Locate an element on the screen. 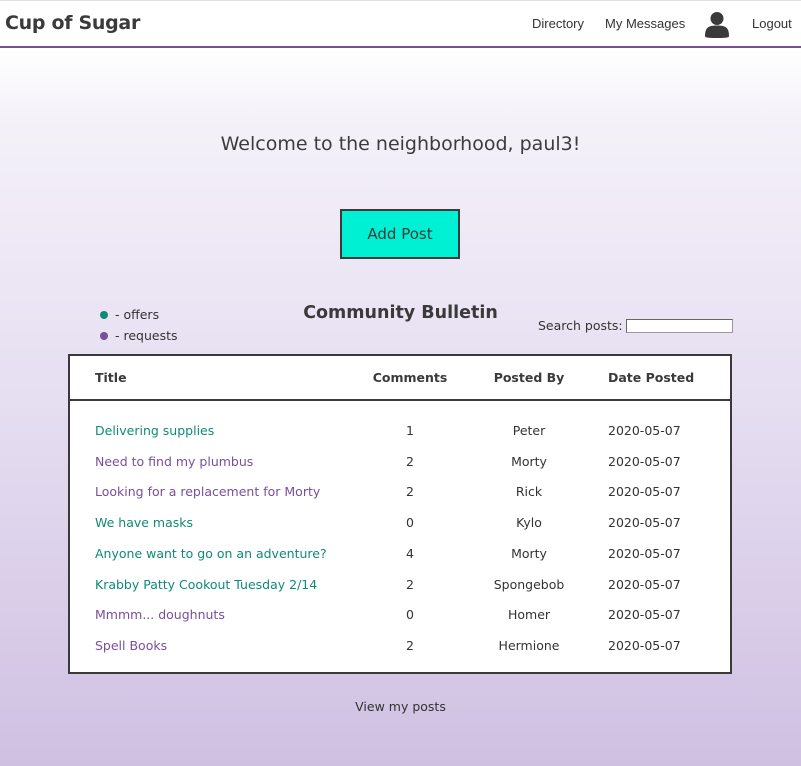 The image size is (801, 766). legend-requests-label: - requests is located at coordinates (146, 335).